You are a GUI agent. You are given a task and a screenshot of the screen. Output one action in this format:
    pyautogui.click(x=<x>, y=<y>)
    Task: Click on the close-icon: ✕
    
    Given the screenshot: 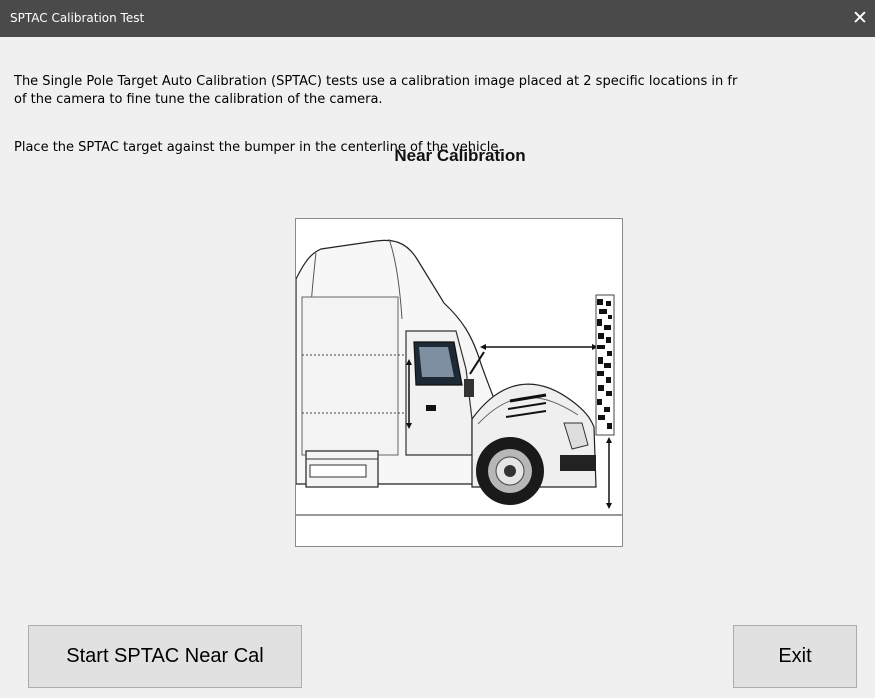 What is the action you would take?
    pyautogui.click(x=860, y=18)
    